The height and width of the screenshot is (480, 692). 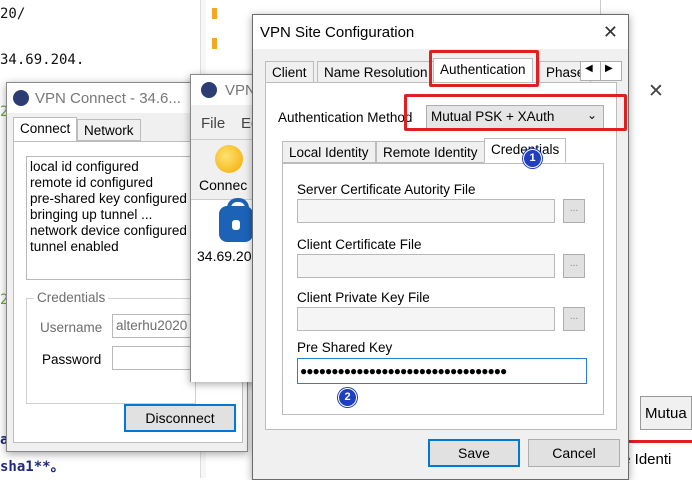 I want to click on save-button: Save, so click(x=474, y=453).